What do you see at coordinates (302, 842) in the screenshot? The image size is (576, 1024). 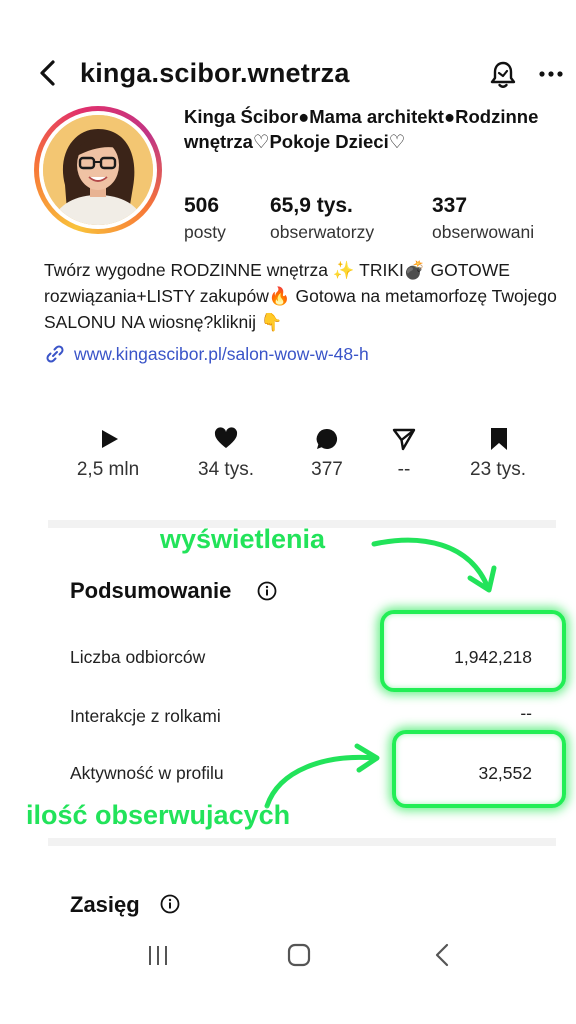 I see `section-divider` at bounding box center [302, 842].